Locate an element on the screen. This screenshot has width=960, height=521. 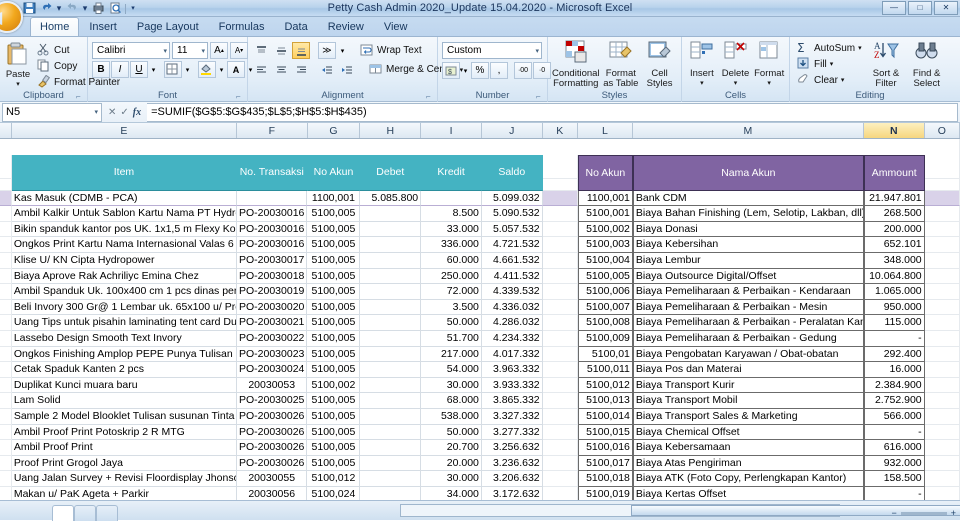
cell-saldo: 3.206.632 is located at coordinates (512, 479).